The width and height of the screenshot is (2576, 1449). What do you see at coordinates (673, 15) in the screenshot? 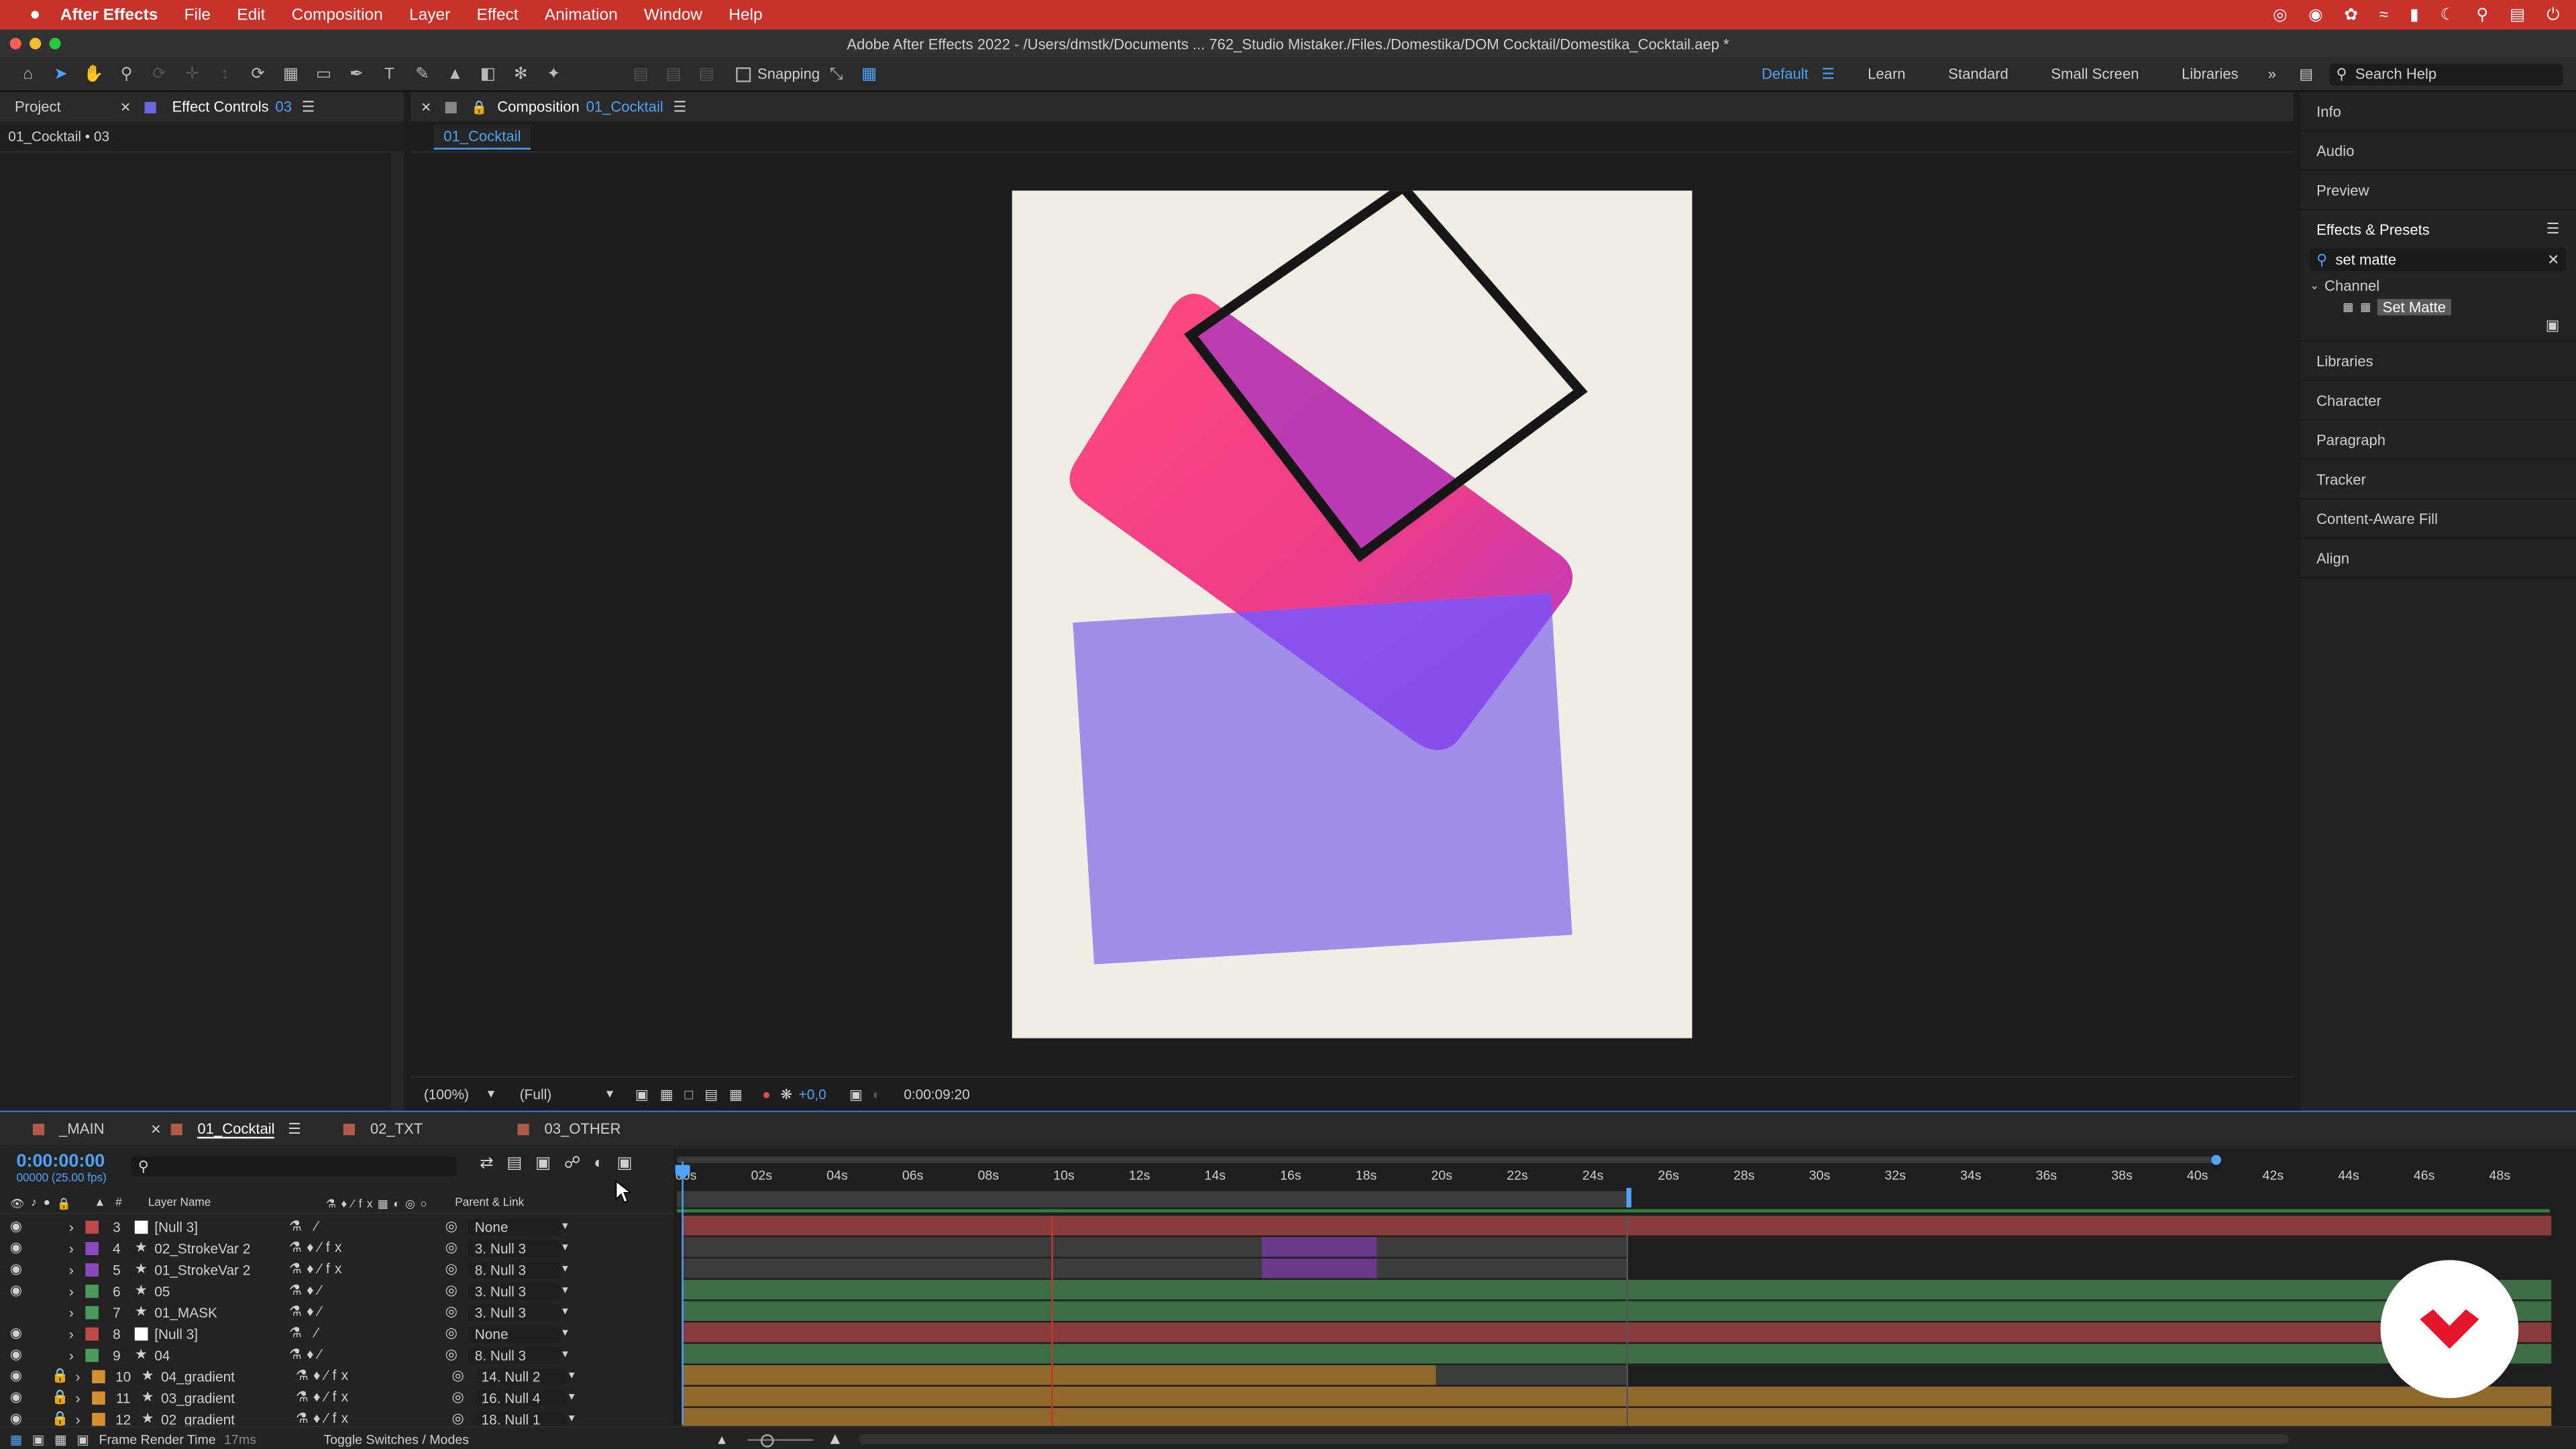
I see `menu-window: Window` at bounding box center [673, 15].